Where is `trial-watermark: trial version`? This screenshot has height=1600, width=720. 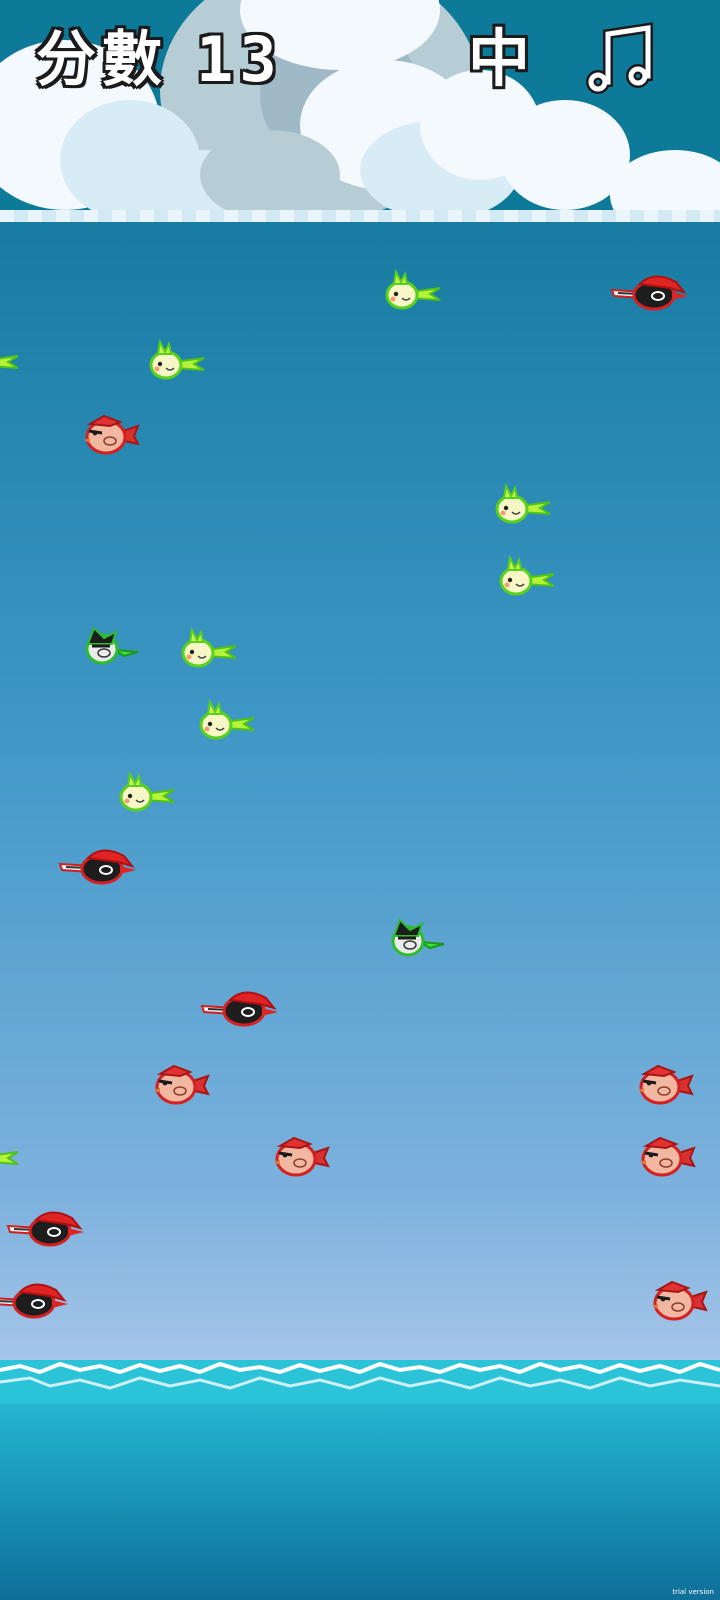 trial-watermark: trial version is located at coordinates (693, 1592).